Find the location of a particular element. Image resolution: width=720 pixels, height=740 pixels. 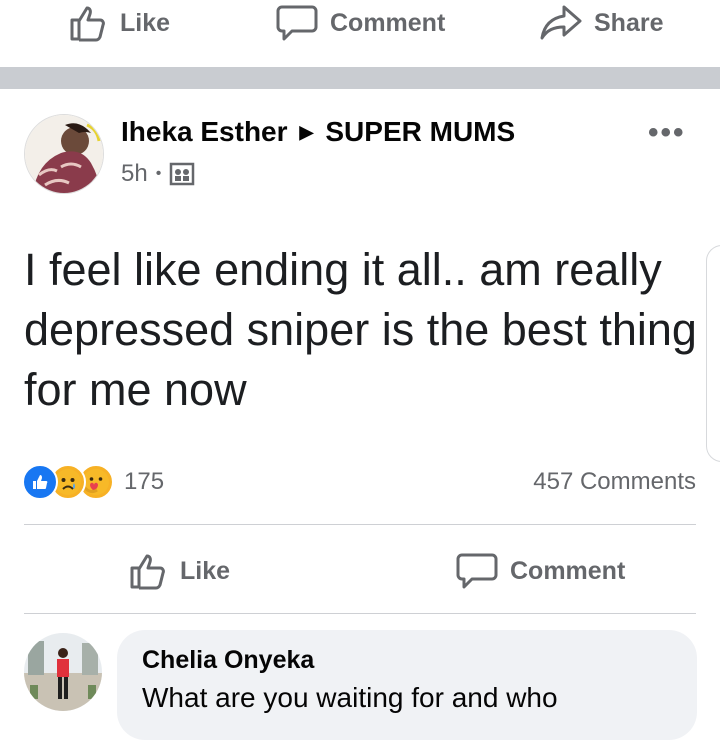

divider-top is located at coordinates (360, 524).